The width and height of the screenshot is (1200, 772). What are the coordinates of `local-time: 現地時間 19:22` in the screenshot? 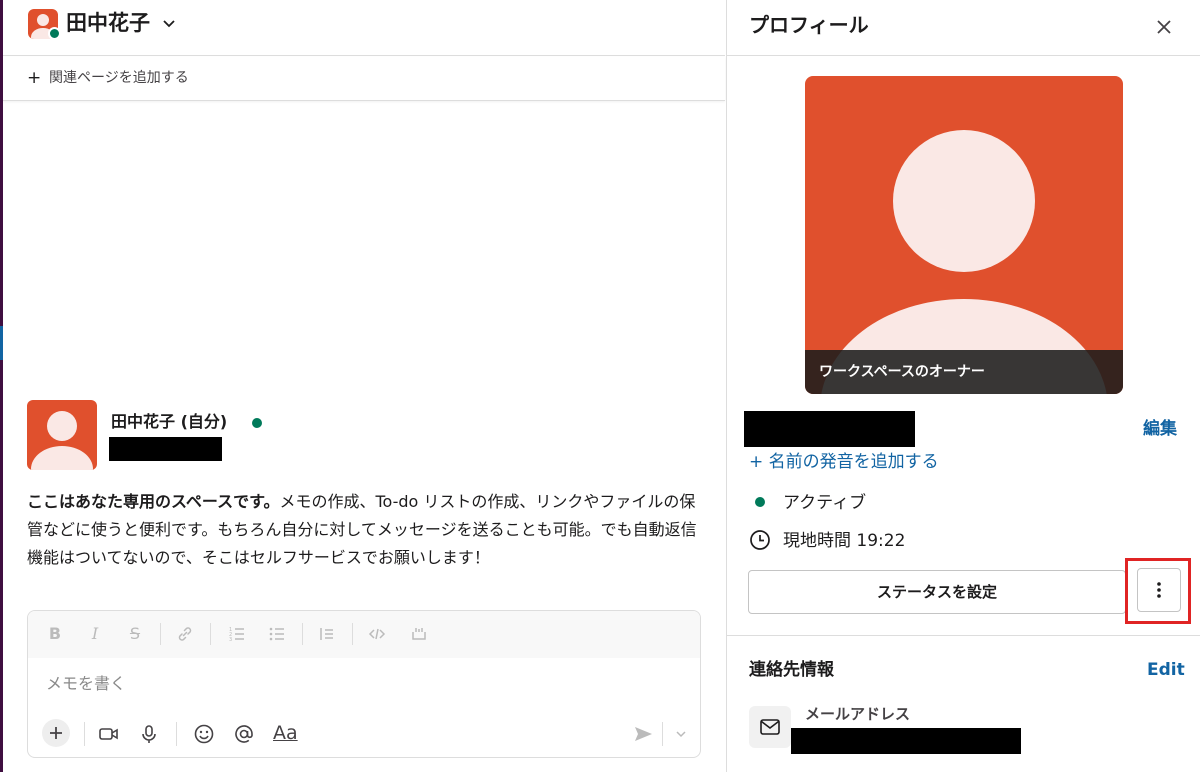 It's located at (844, 541).